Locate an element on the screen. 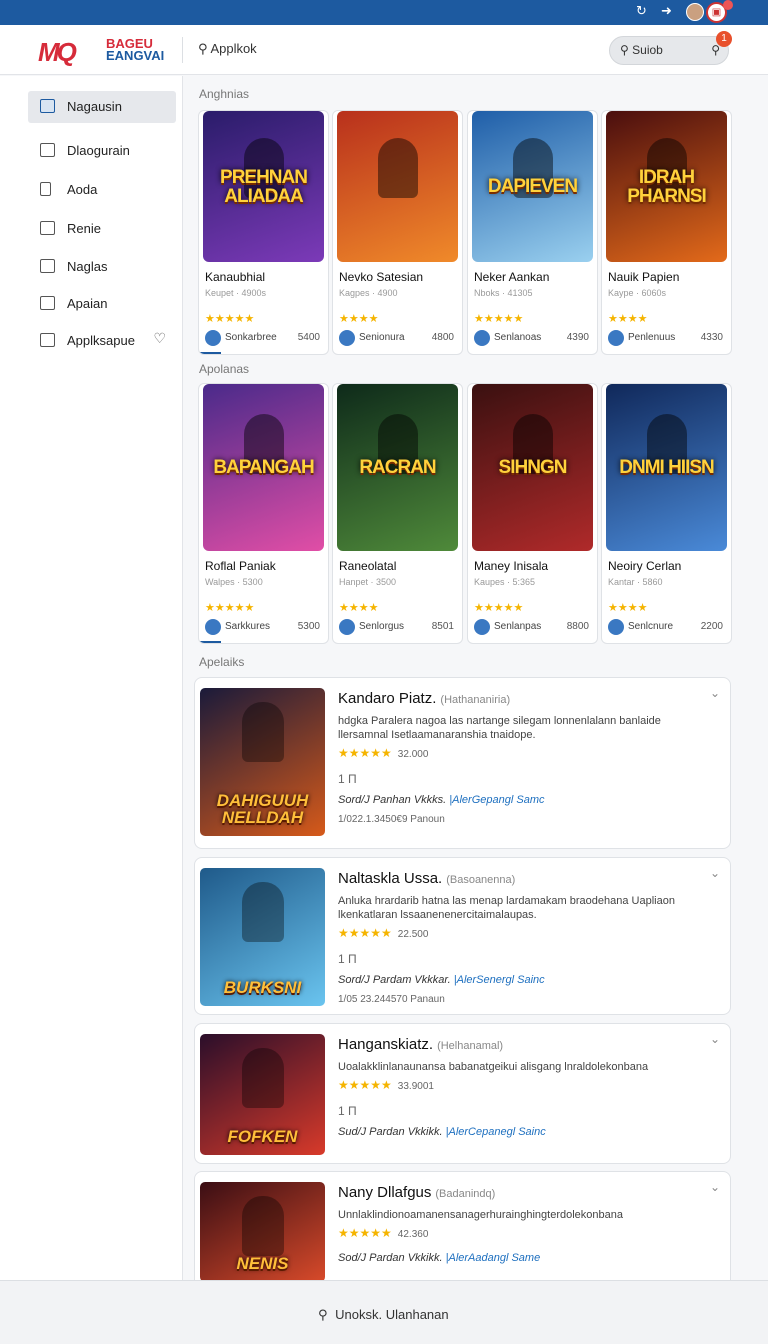 This screenshot has width=768, height=1344. sidebar-item-apaian: Apaian is located at coordinates (102, 304).